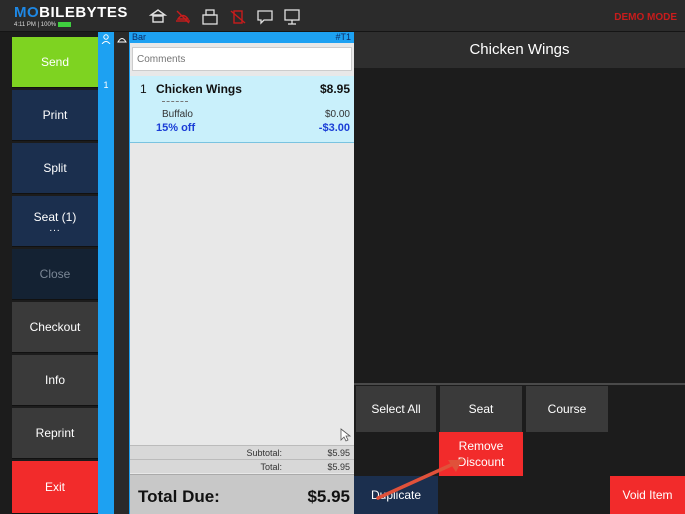 This screenshot has width=685, height=514. Describe the element at coordinates (106, 273) in the screenshot. I see `seat-strip` at that location.